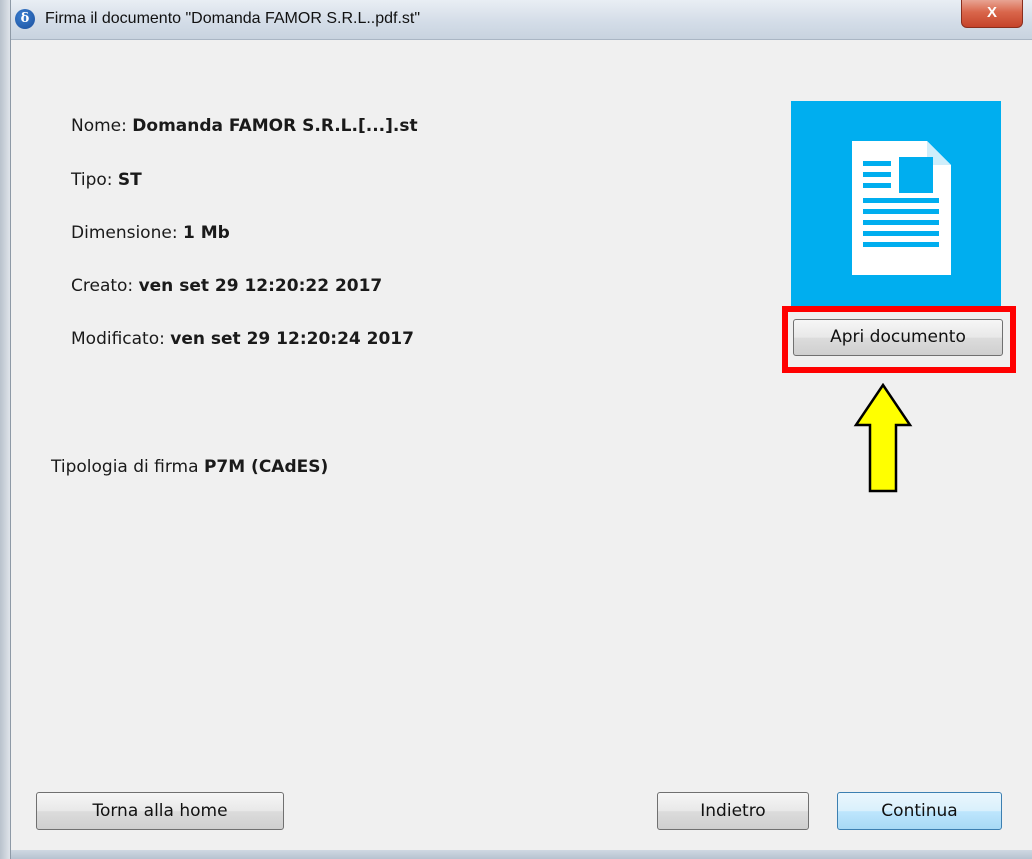 This screenshot has height=859, width=1032. What do you see at coordinates (521, 854) in the screenshot?
I see `window-bottom-edge` at bounding box center [521, 854].